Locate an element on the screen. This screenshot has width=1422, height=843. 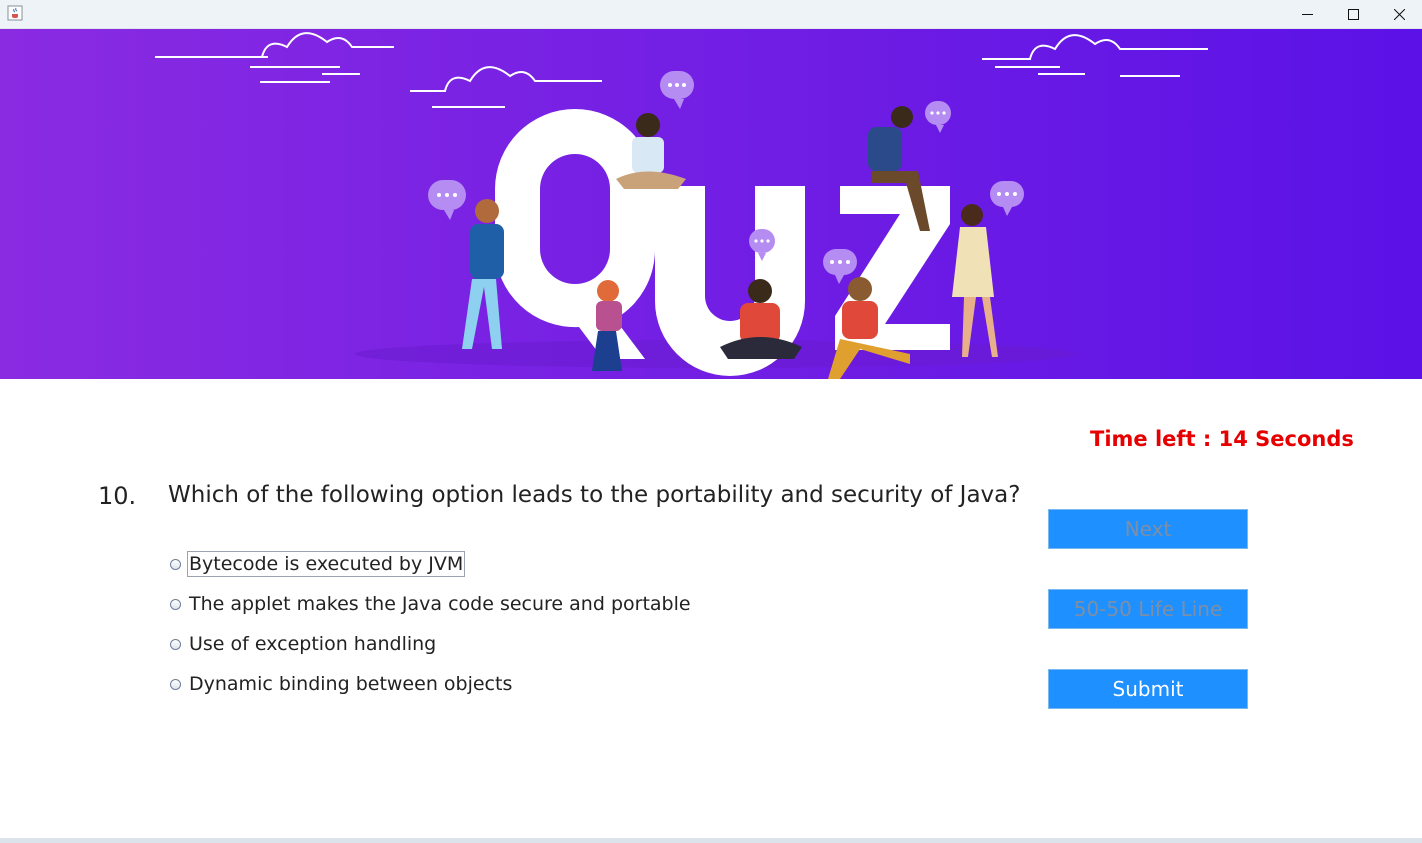
question-number: 10. is located at coordinates (117, 496).